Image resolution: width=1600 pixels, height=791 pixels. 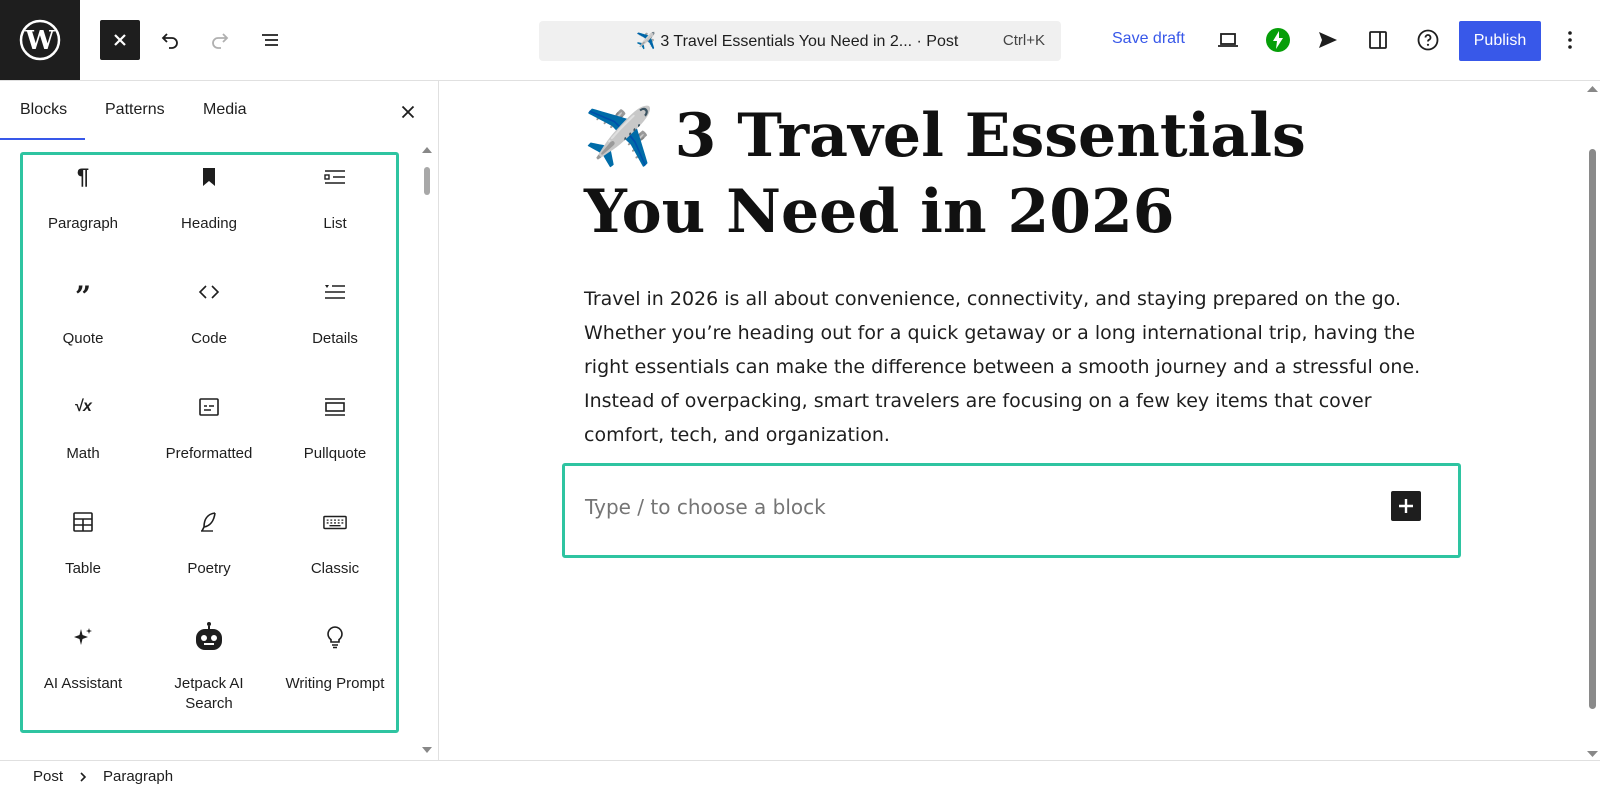 I want to click on block-ai-assistant: AI Assistant, so click(x=83, y=670).